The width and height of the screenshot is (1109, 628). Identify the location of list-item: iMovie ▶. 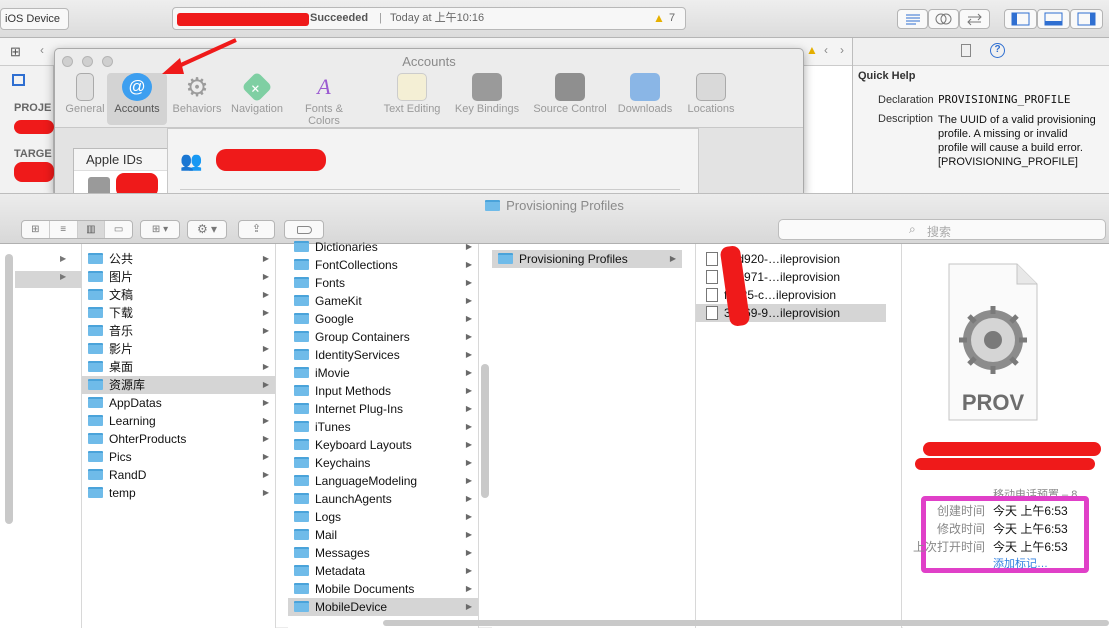
(383, 373).